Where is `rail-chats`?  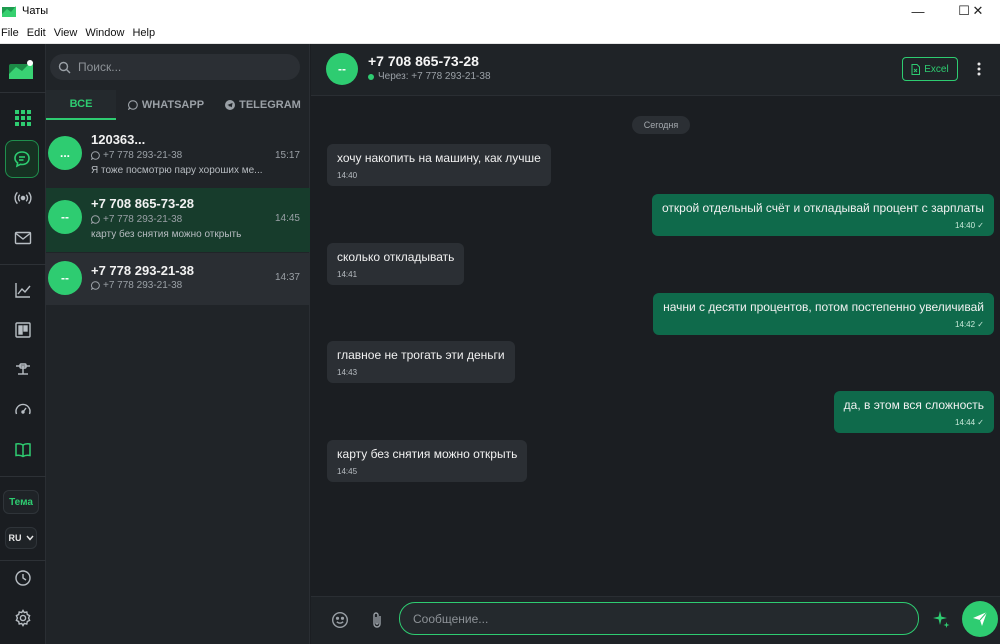 rail-chats is located at coordinates (22, 159).